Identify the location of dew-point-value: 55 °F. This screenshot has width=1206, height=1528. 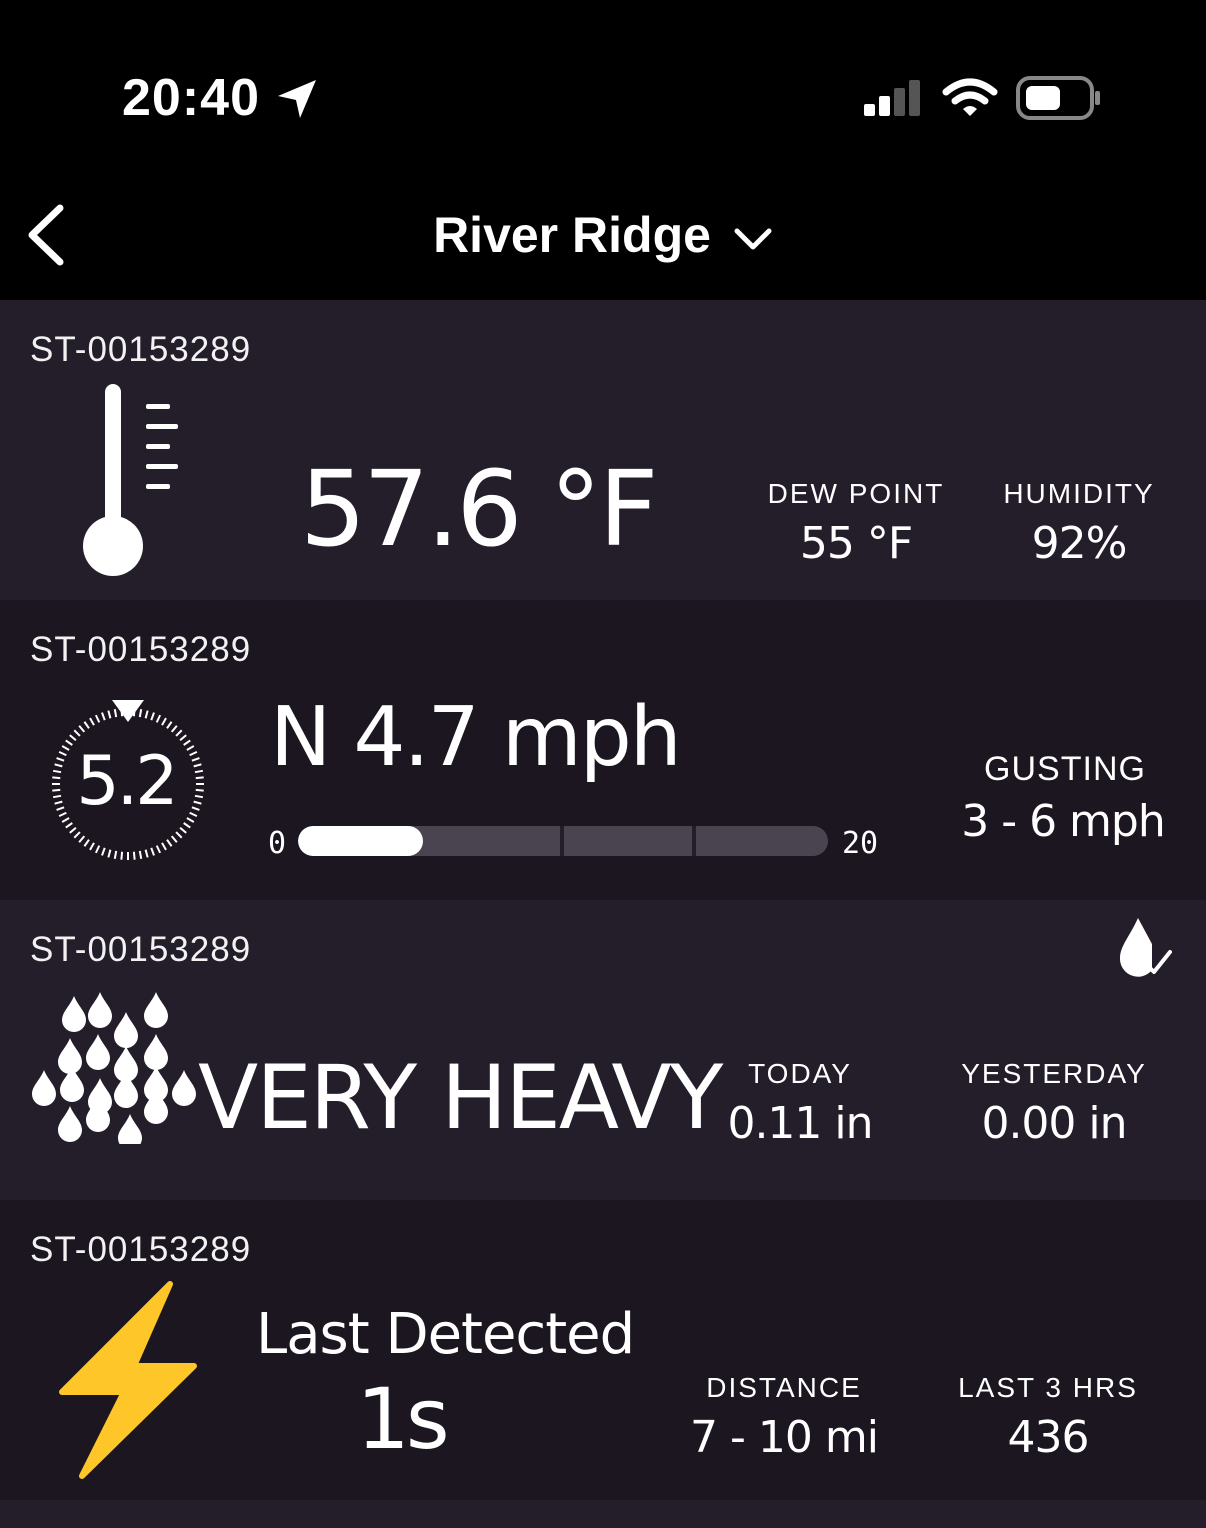
(856, 543).